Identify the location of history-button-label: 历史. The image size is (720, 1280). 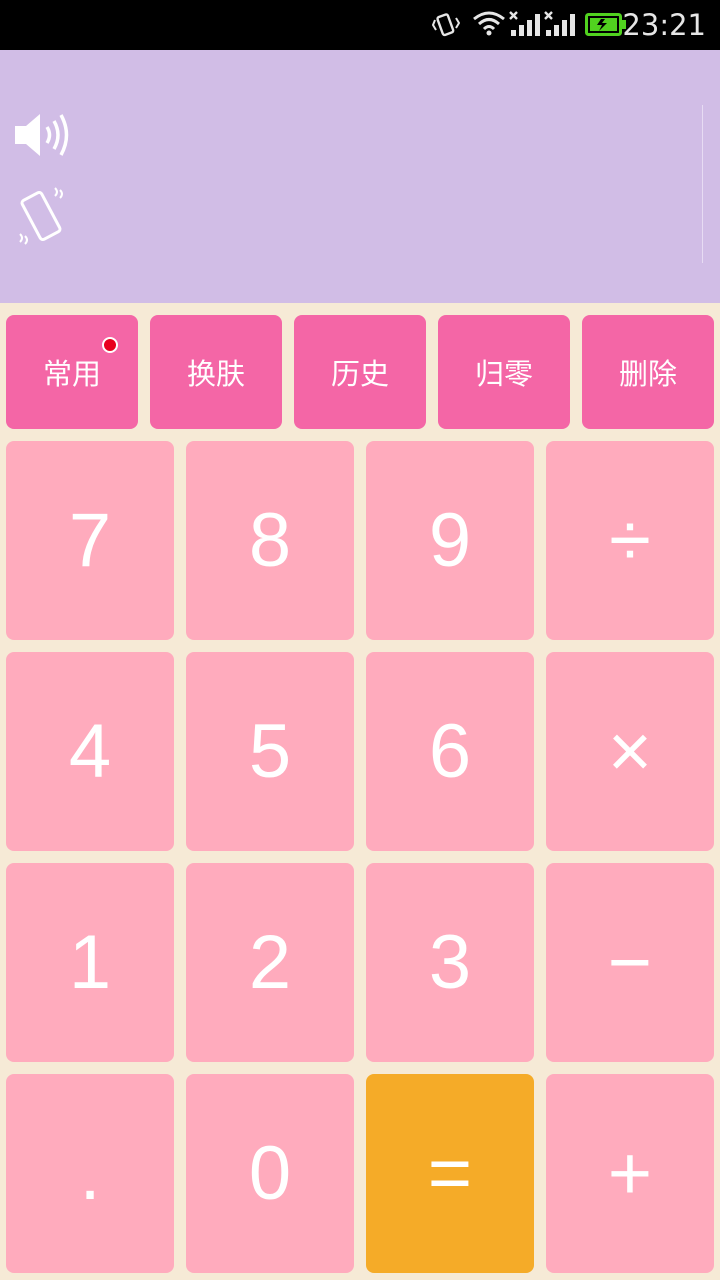
(359, 374).